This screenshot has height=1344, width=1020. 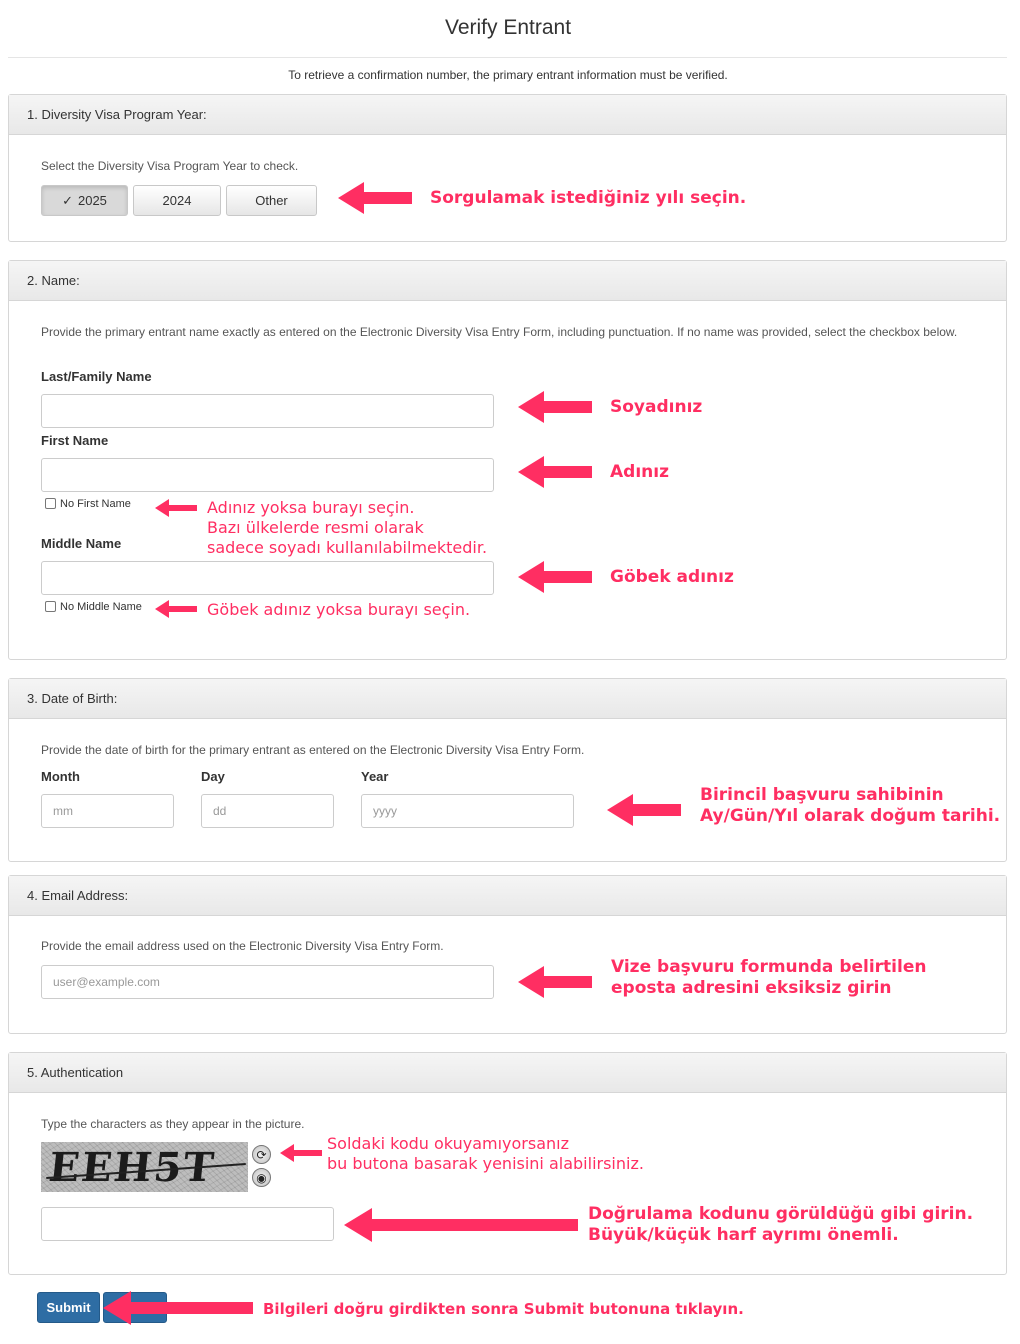 What do you see at coordinates (375, 776) in the screenshot?
I see `year-label: Year` at bounding box center [375, 776].